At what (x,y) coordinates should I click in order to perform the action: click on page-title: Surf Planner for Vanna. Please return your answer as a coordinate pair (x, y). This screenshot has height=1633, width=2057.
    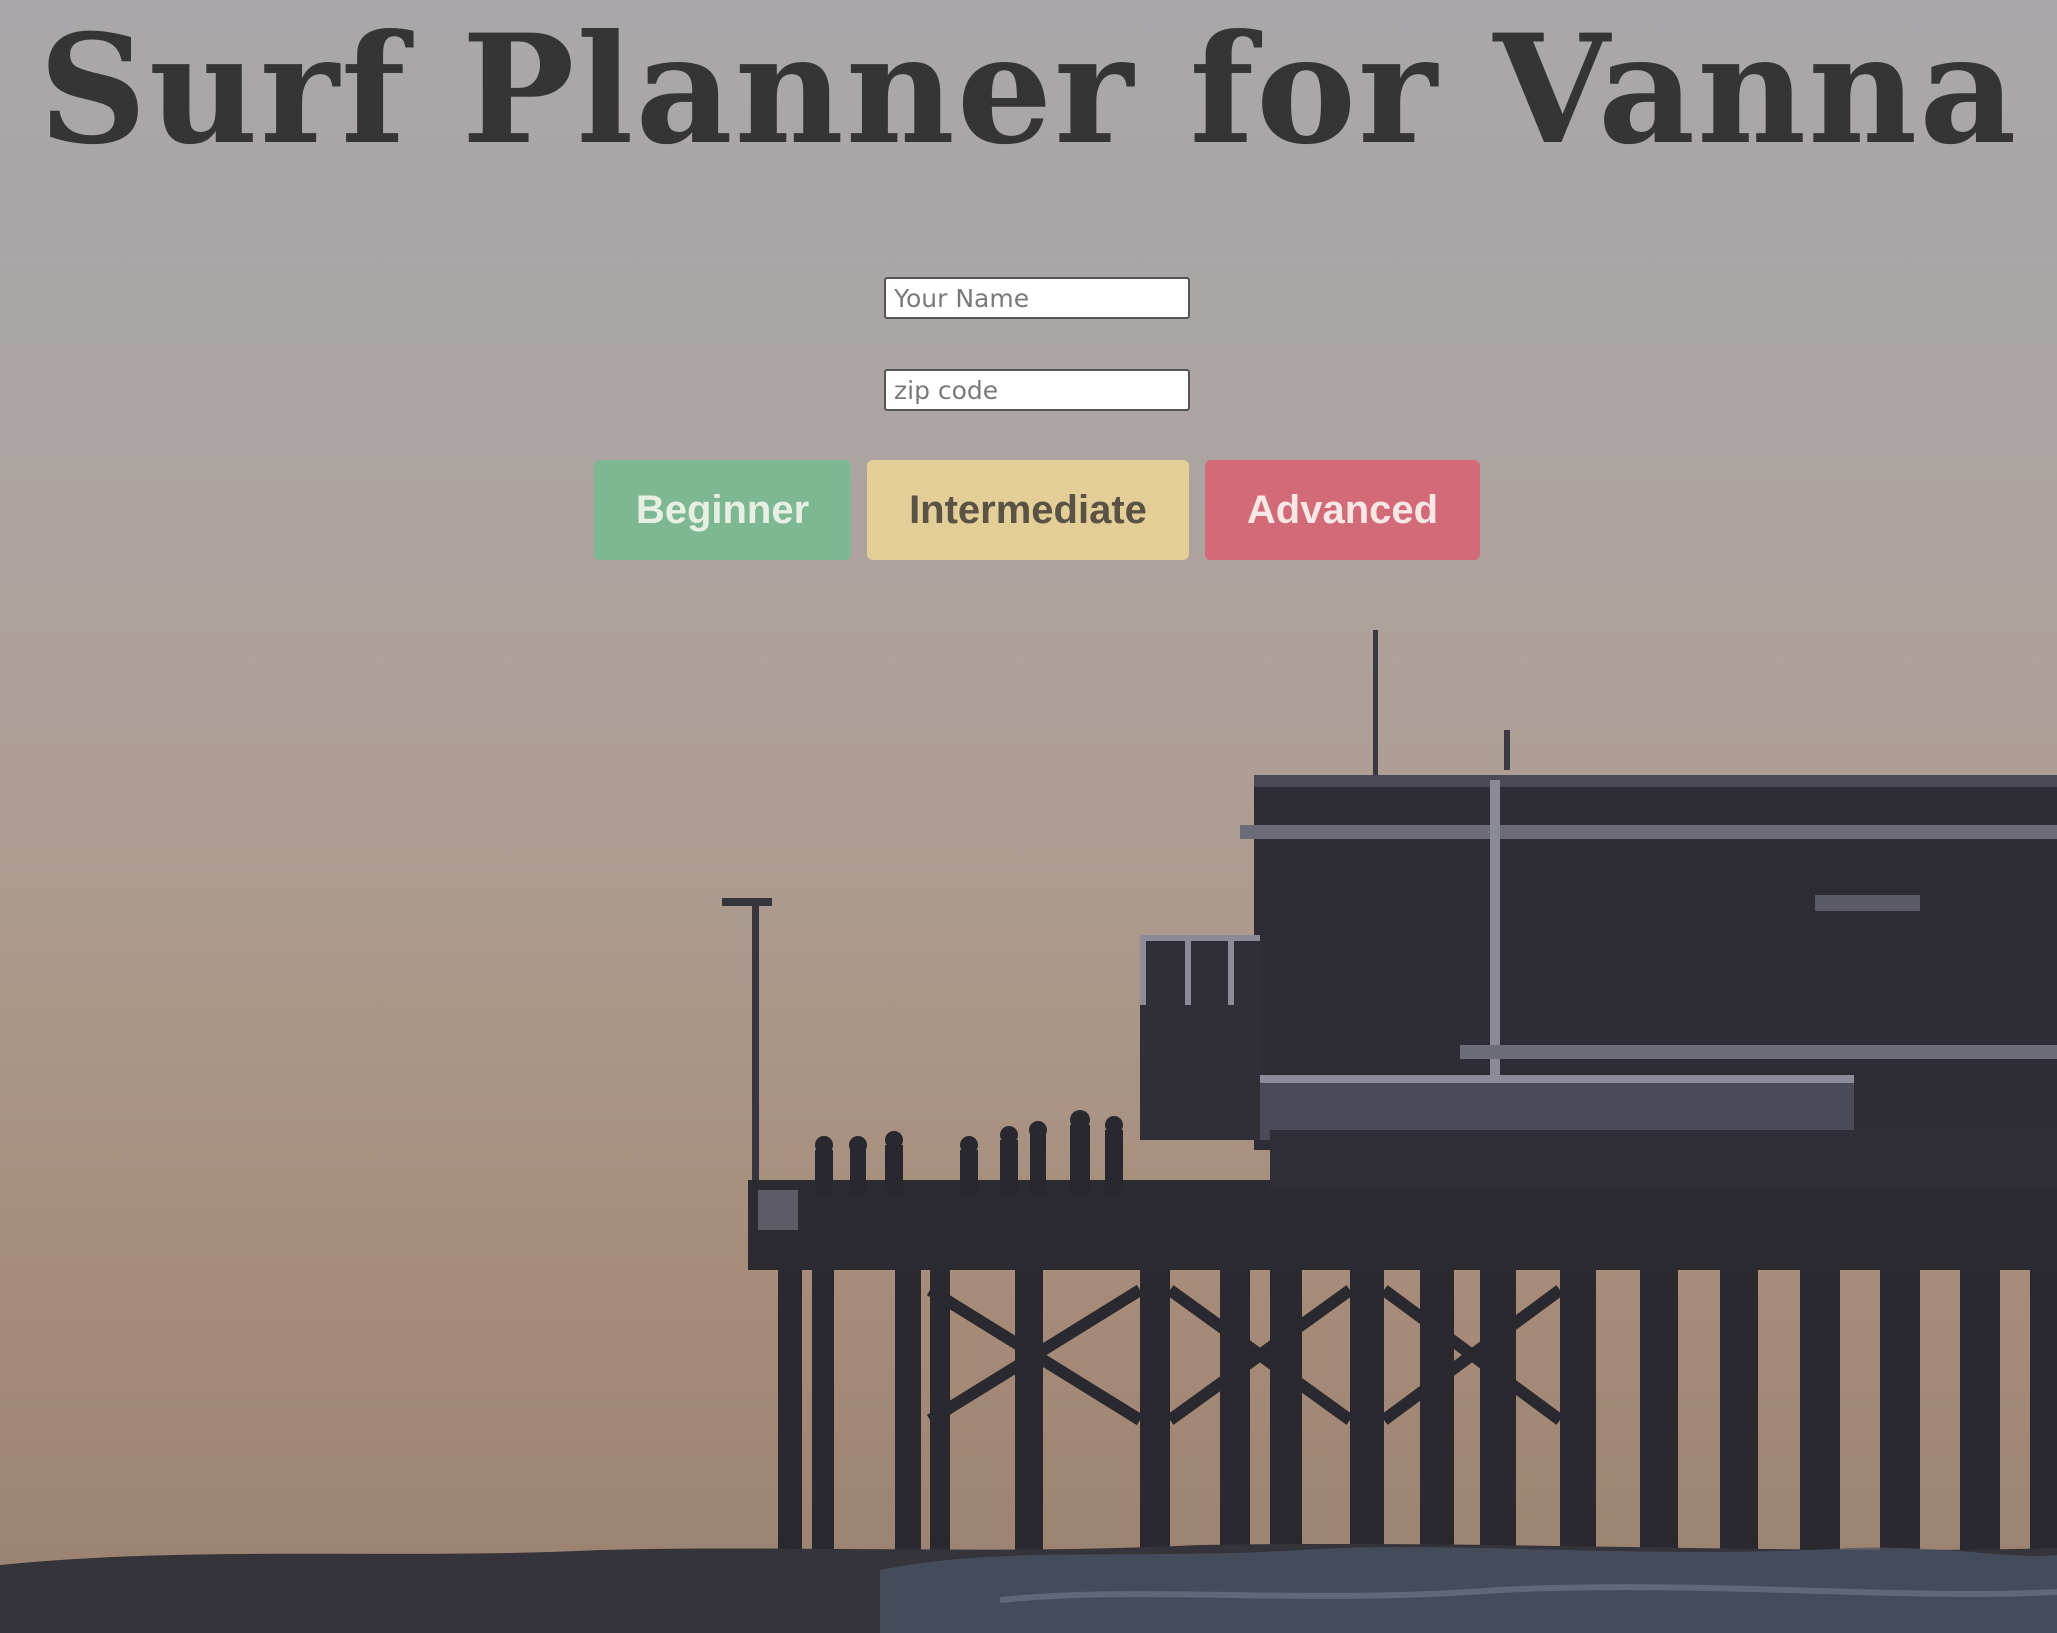
    Looking at the image, I should click on (1028, 90).